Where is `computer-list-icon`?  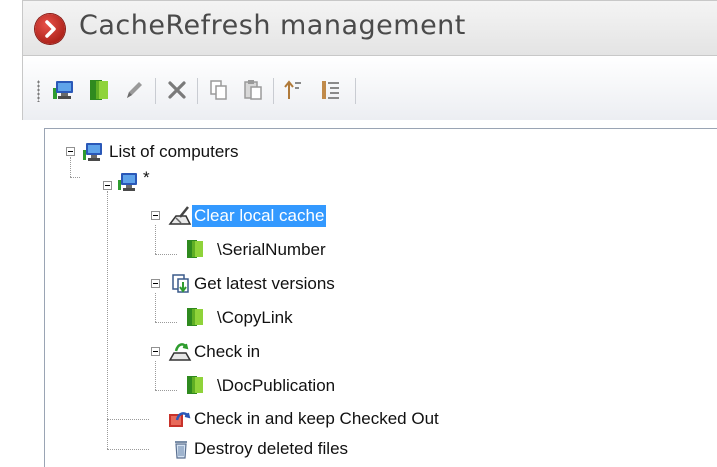 computer-list-icon is located at coordinates (93, 152).